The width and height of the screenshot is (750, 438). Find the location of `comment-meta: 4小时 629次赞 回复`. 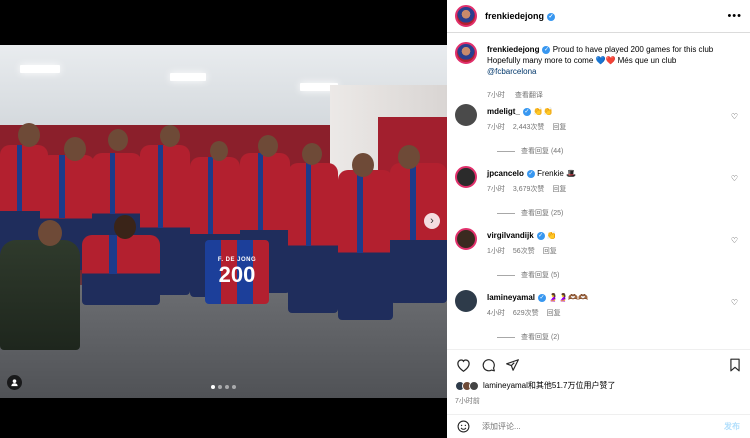

comment-meta: 4小时 629次赞 回复 is located at coordinates (528, 313).